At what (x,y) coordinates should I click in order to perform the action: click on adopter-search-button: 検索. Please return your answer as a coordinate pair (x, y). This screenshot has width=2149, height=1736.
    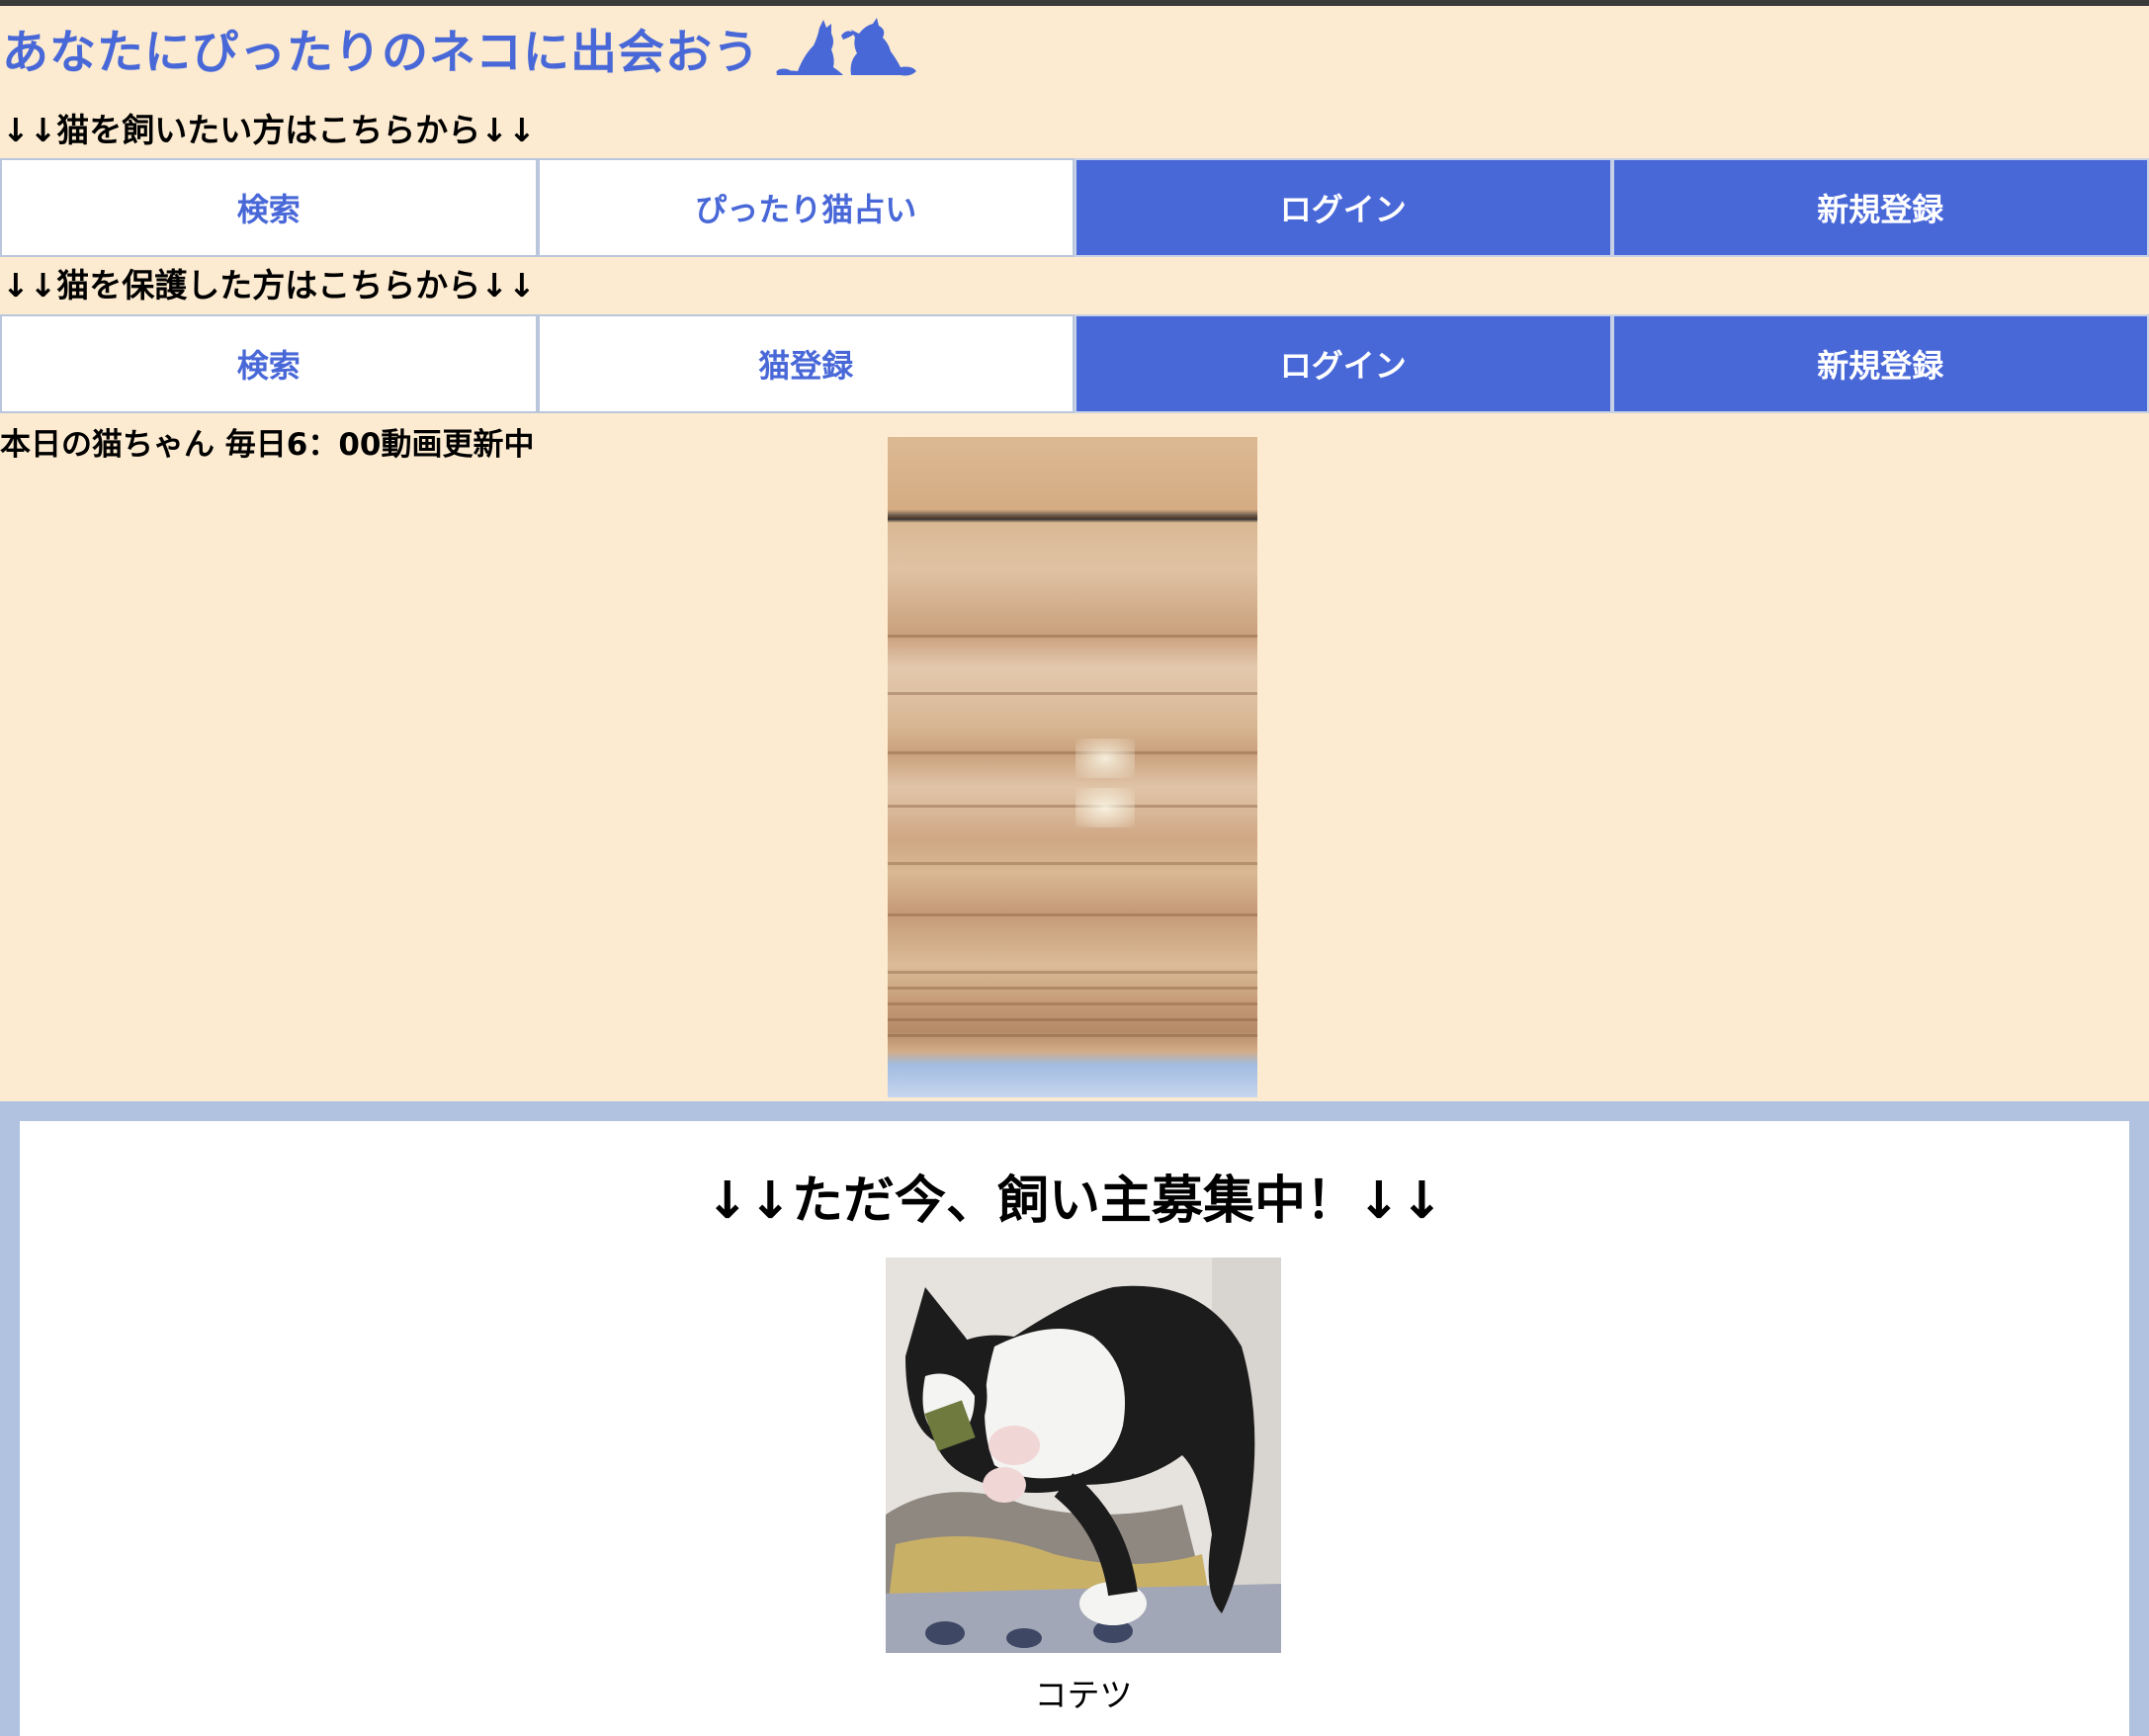
    Looking at the image, I should click on (269, 207).